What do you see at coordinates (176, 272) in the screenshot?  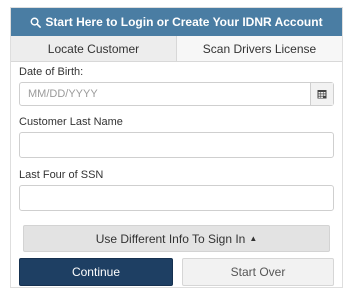 I see `action-bar: Continue Start Over` at bounding box center [176, 272].